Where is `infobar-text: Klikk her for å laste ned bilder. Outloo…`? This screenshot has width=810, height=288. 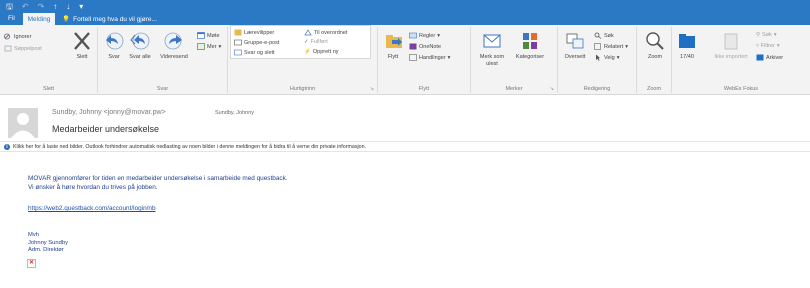 infobar-text: Klikk her for å laste ned bilder. Outloo… is located at coordinates (190, 147).